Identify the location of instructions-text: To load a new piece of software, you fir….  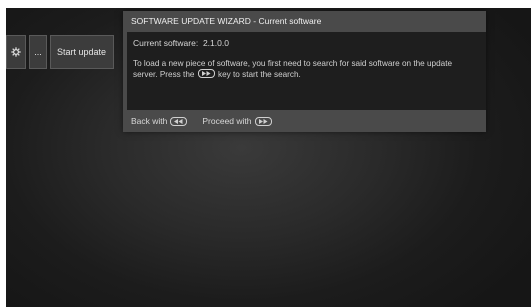
(303, 69).